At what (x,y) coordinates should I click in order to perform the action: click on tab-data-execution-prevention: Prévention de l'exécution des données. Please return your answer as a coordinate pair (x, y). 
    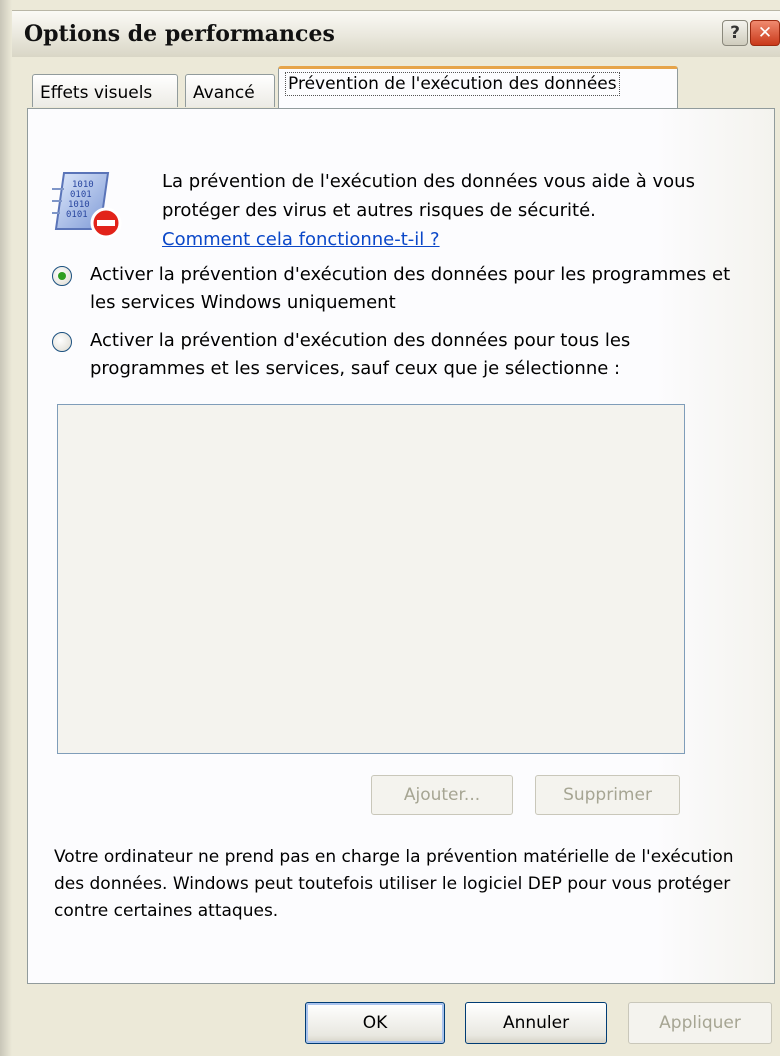
    Looking at the image, I should click on (478, 87).